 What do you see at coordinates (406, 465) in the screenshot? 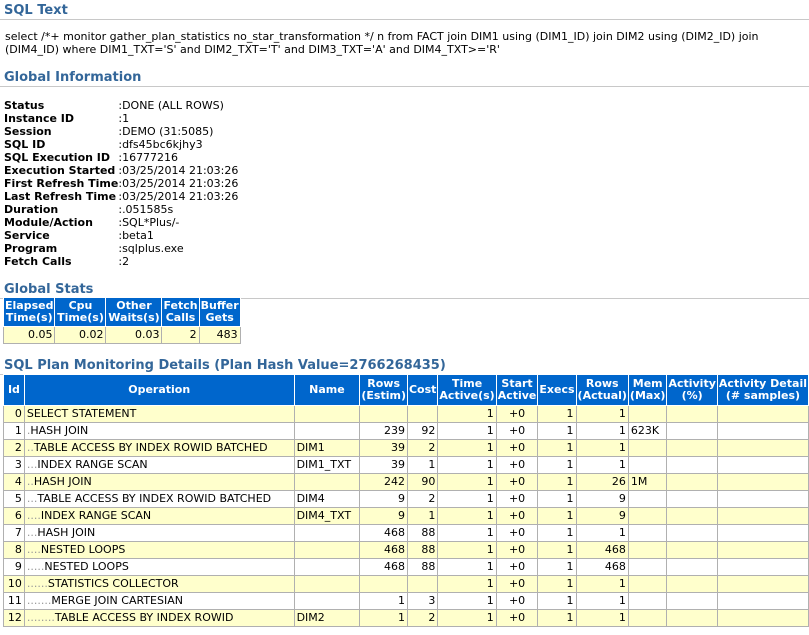
I see `plan-row: 3 ...INDEX RANGE SCAN DIM1_TXT 39 1 1 +0 1 1` at bounding box center [406, 465].